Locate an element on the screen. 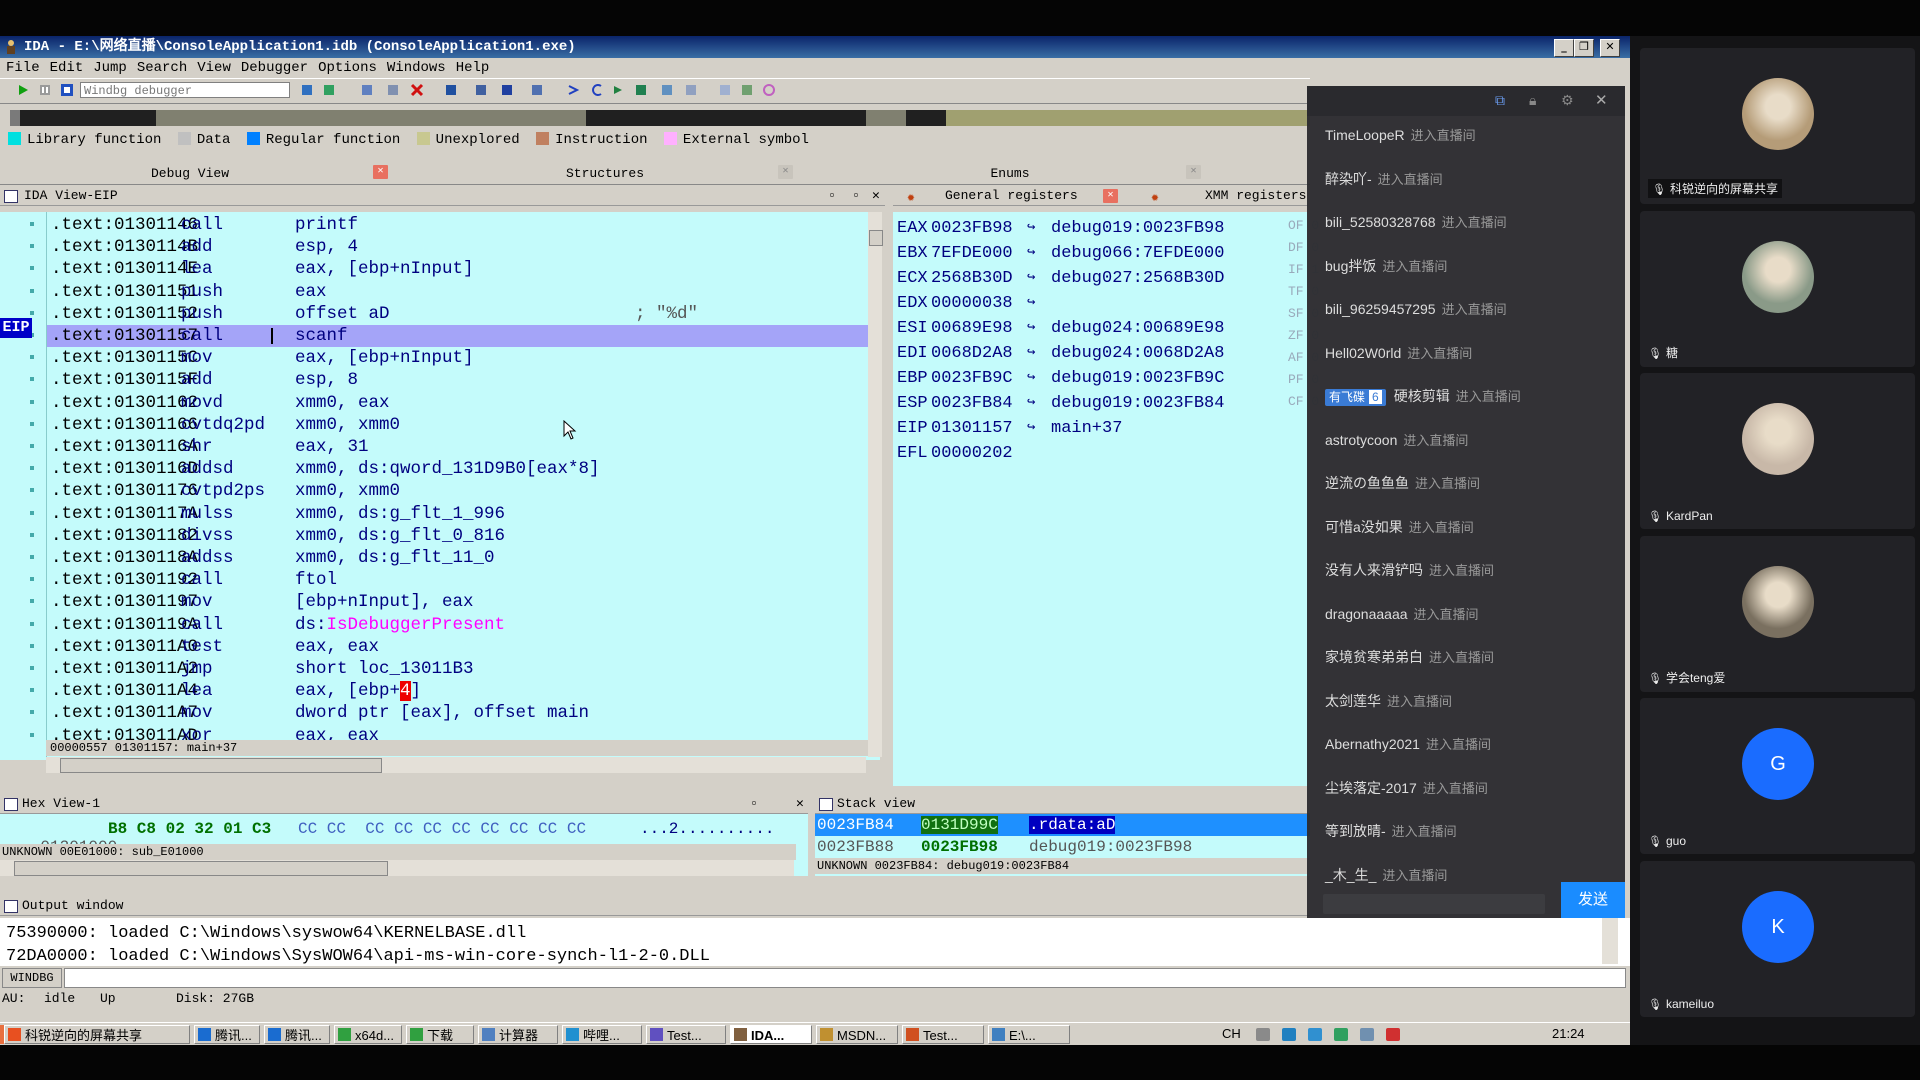 This screenshot has width=1920, height=1080. chat-username: _木_生_ is located at coordinates (1350, 875).